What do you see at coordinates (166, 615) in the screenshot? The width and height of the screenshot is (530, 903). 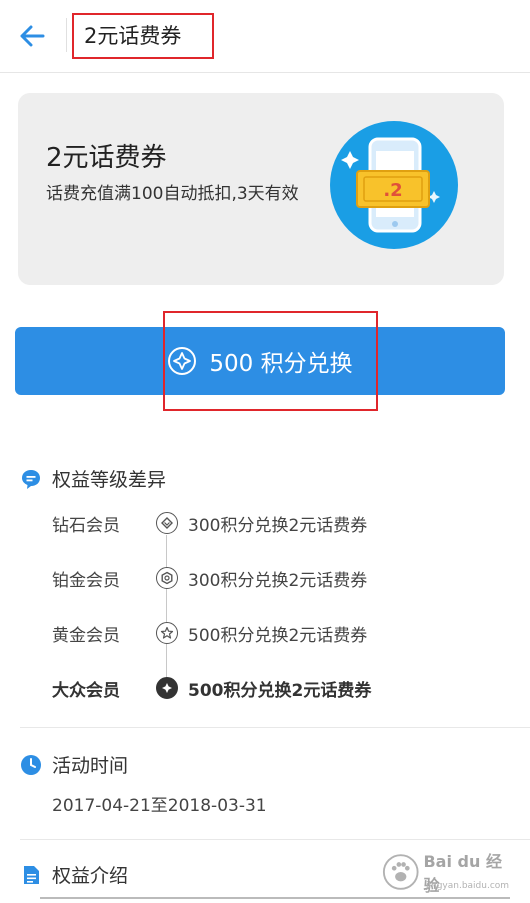 I see `tier-timeline` at bounding box center [166, 615].